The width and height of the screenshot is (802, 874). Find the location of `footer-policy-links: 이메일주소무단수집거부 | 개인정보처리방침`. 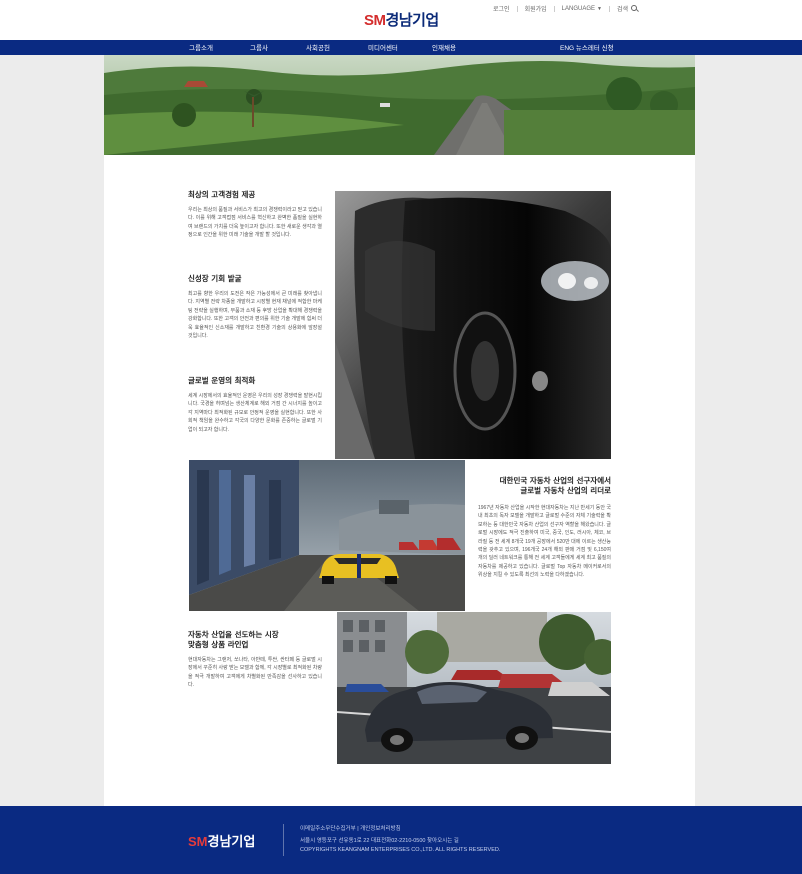

footer-policy-links: 이메일주소무단수집거부 | 개인정보처리방침 is located at coordinates (350, 828).